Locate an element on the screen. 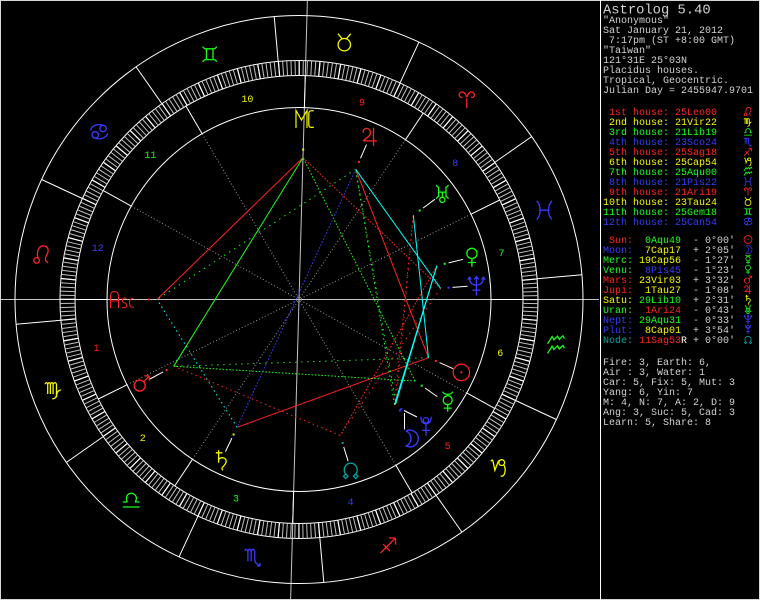 The width and height of the screenshot is (760, 600). svg-text: 8 is located at coordinates (455, 164).